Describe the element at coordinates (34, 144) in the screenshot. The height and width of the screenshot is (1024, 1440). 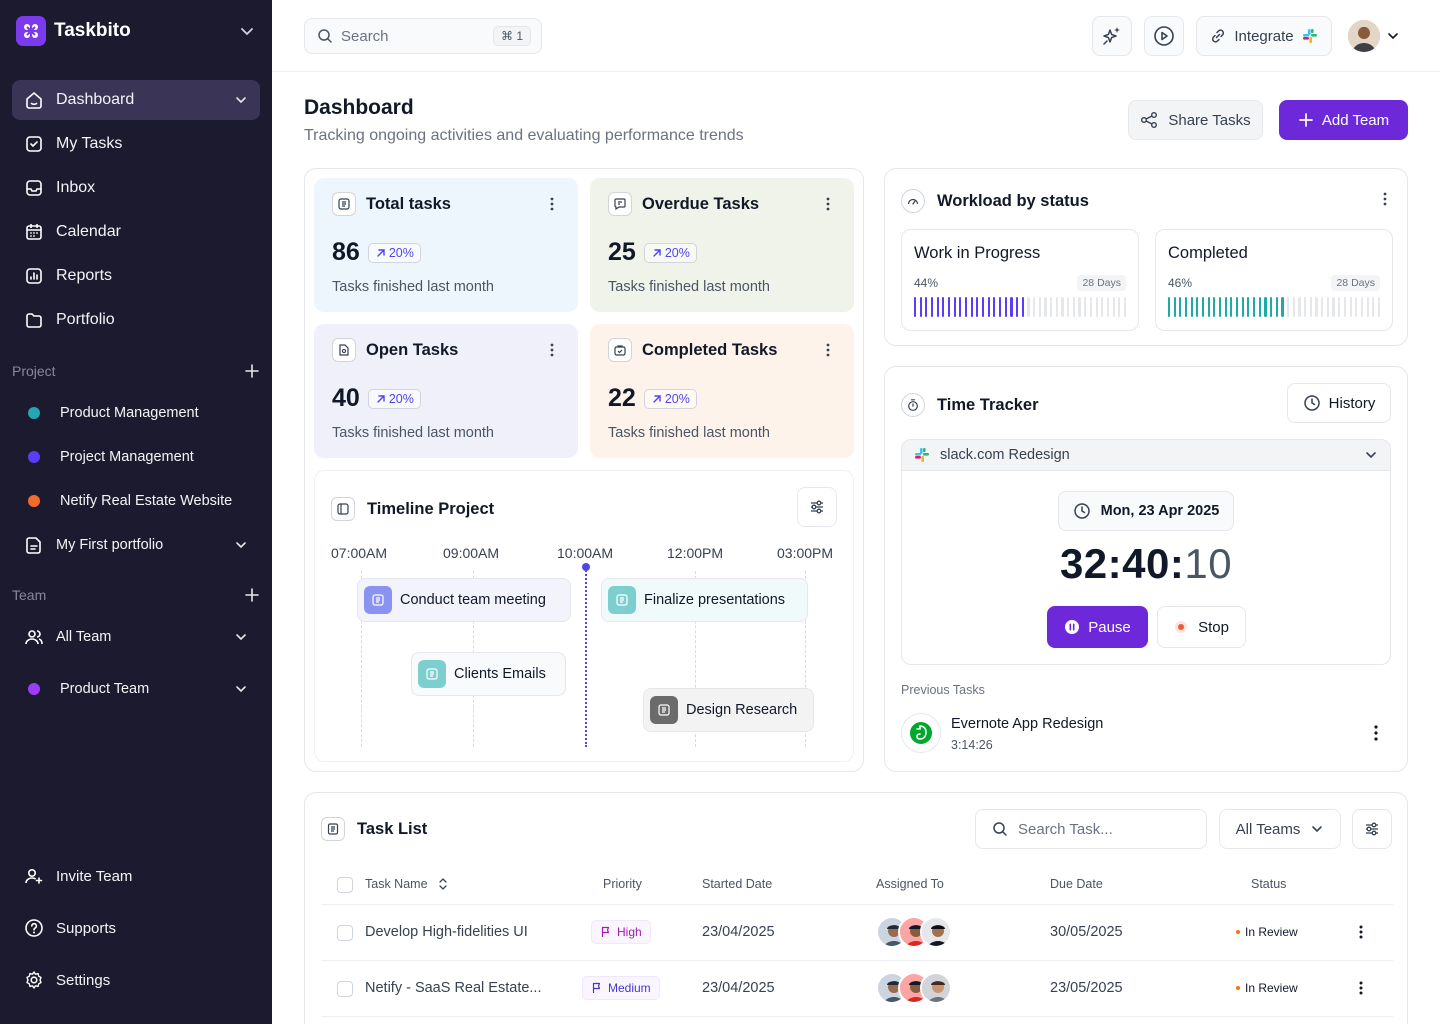
I see `checkbox-icon` at that location.